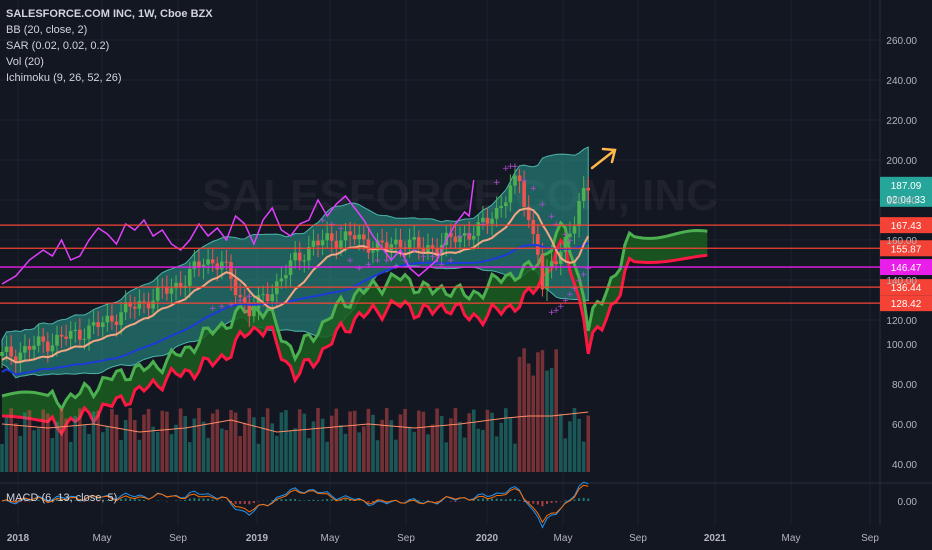  What do you see at coordinates (109, 46) in the screenshot?
I see `legend-sar: SAR (0.02, 0.02, 0.2)` at bounding box center [109, 46].